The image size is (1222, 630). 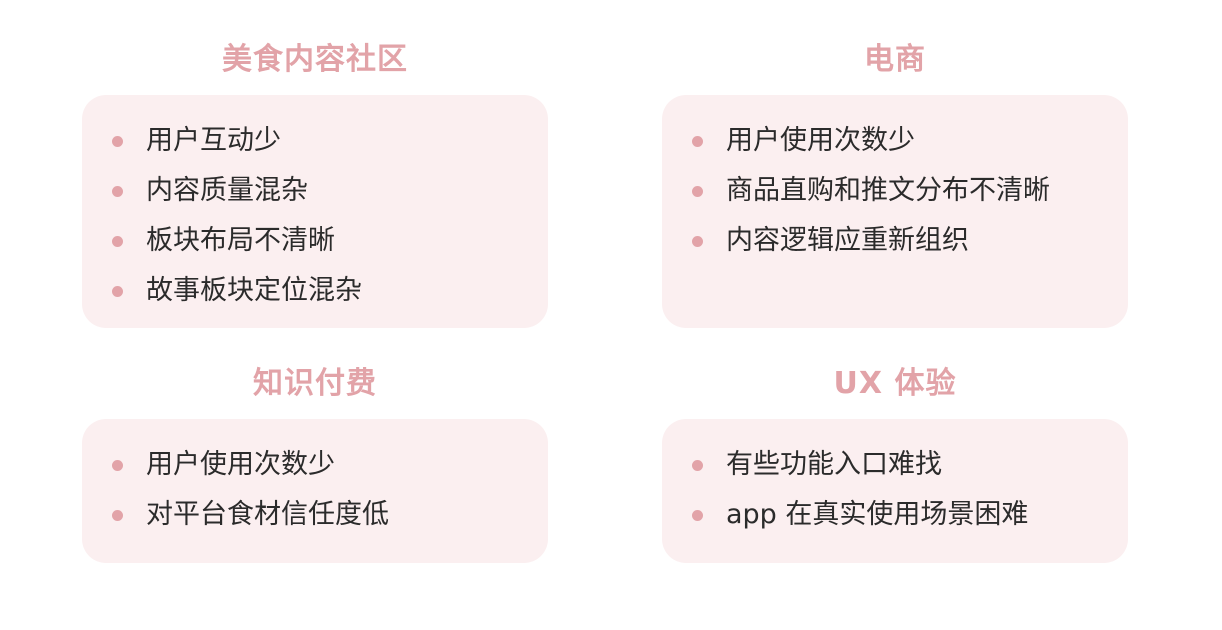 I want to click on section-paid-knowledge: 知识付费 用户使用次数少 对平台食材信任度低, so click(x=315, y=463).